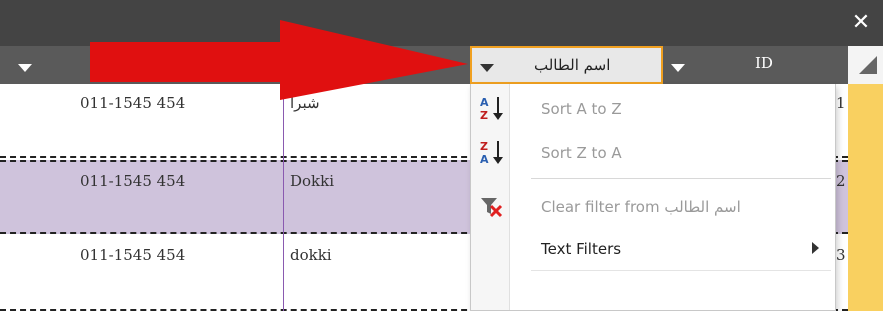  Describe the element at coordinates (581, 153) in the screenshot. I see `menu-item-label: Sort Z to A` at that location.